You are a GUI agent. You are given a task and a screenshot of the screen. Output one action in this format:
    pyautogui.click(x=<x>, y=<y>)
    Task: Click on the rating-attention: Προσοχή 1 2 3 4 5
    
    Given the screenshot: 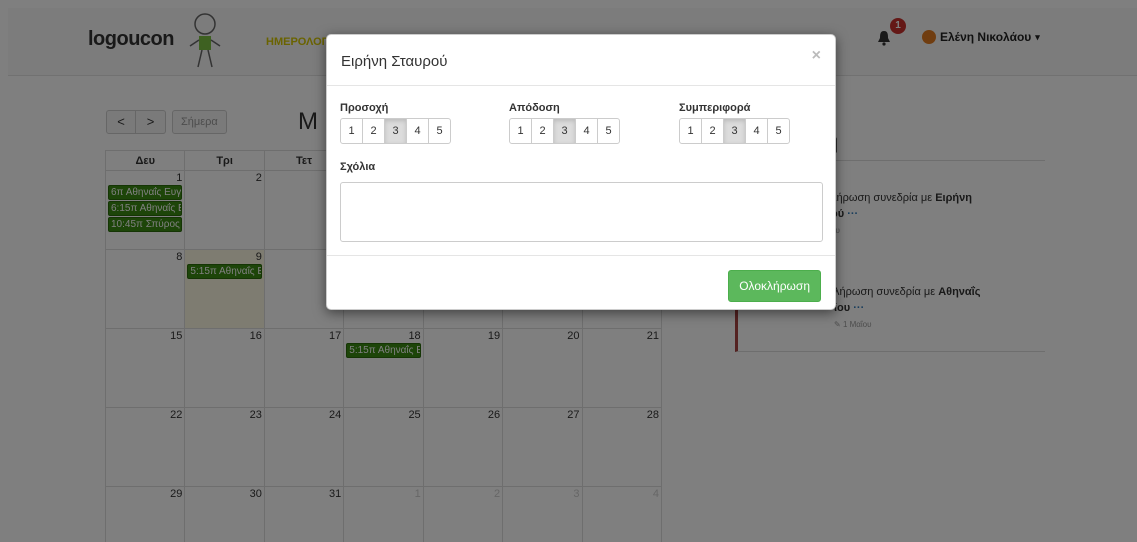 What is the action you would take?
    pyautogui.click(x=395, y=123)
    